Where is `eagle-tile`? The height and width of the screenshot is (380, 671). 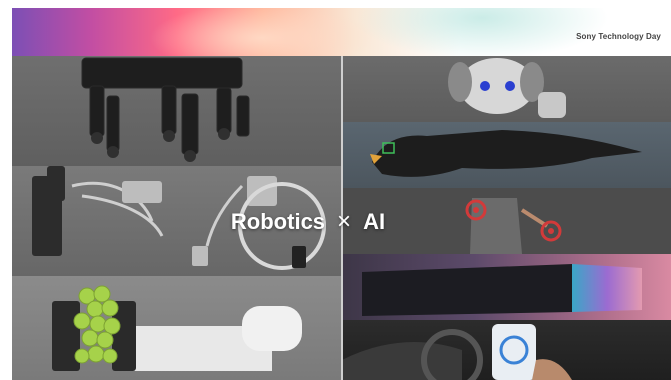
eagle-tile is located at coordinates (506, 155).